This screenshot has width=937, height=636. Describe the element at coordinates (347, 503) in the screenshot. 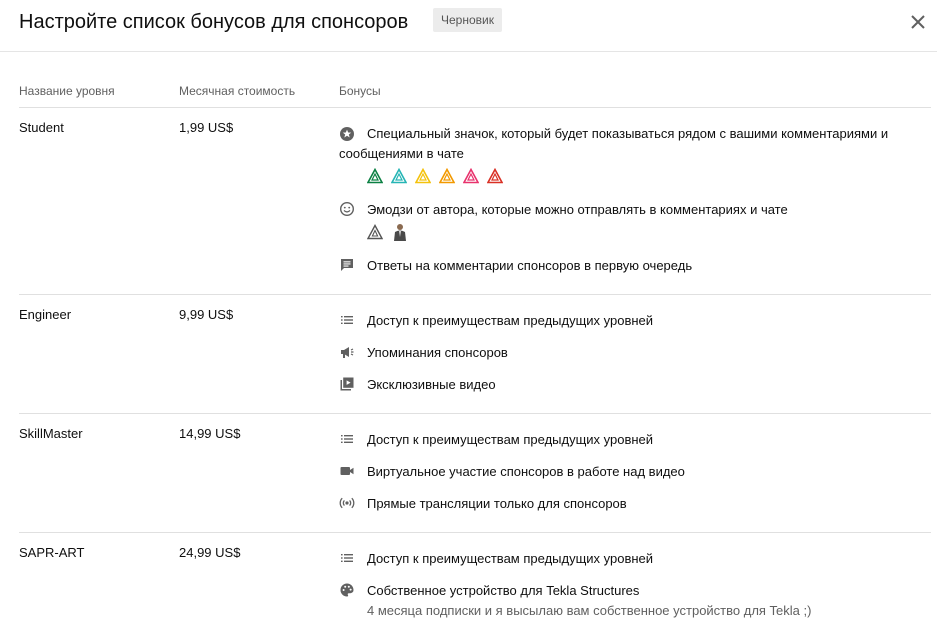

I see `live-broadcast-icon` at that location.